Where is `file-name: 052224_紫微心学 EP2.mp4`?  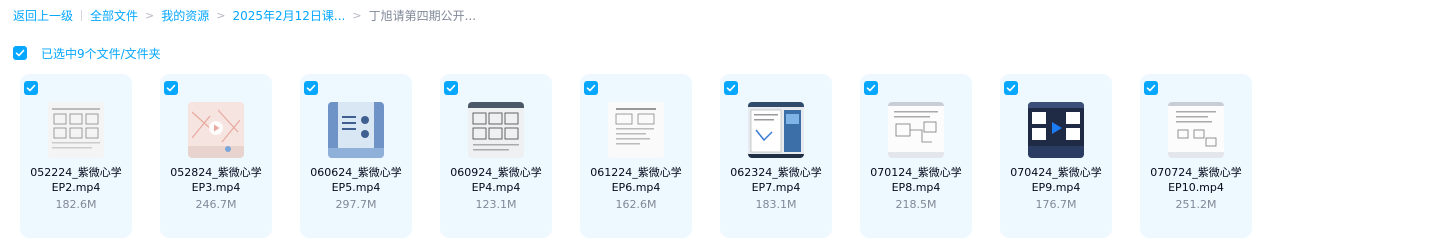 file-name: 052224_紫微心学 EP2.mp4 is located at coordinates (76, 180).